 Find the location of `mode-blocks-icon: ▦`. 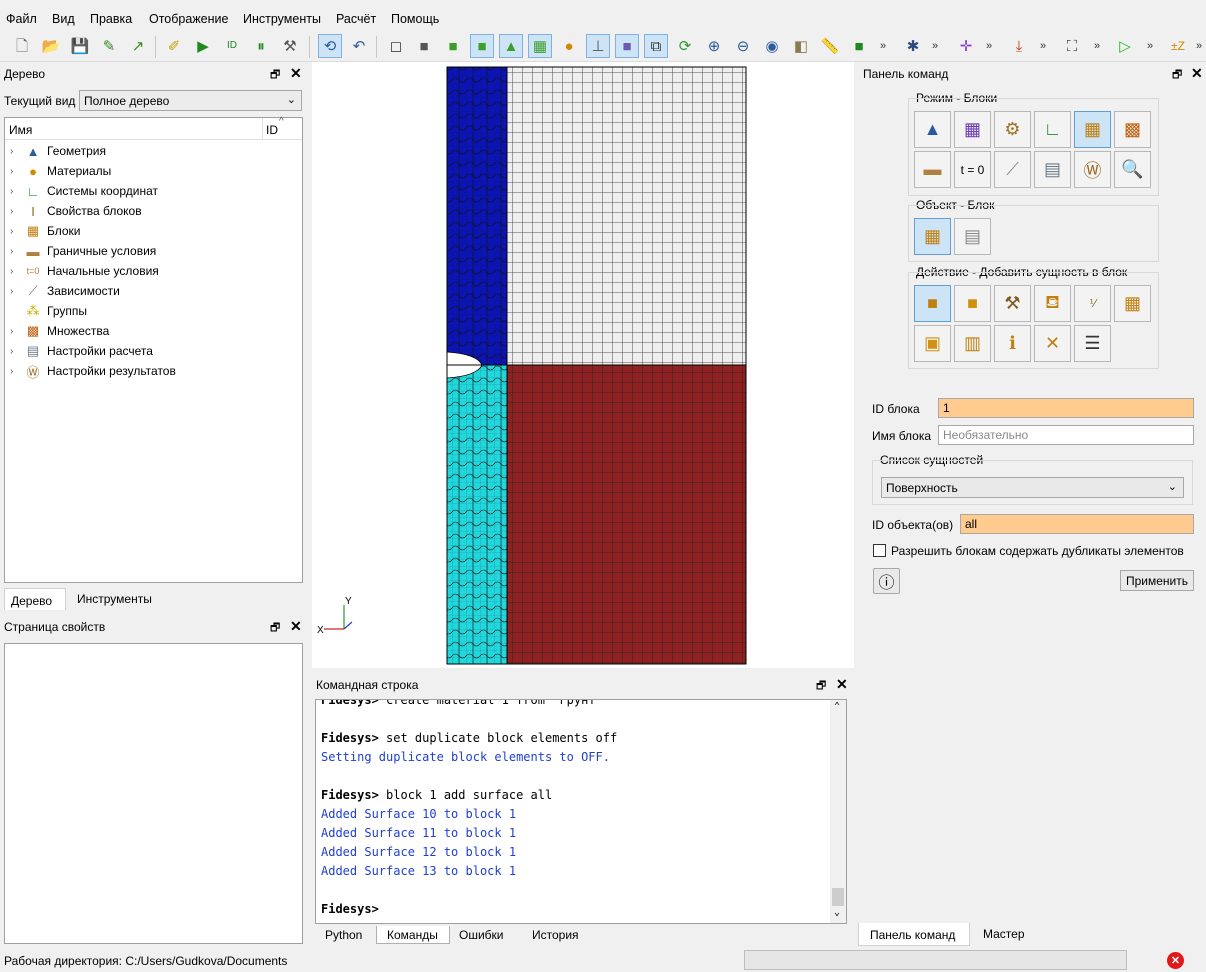

mode-blocks-icon: ▦ is located at coordinates (1092, 129).